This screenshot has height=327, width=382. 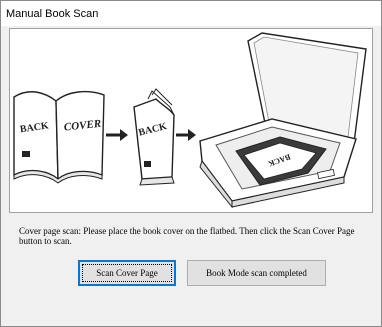 I want to click on closed-book-illustration: BACK, so click(x=154, y=137).